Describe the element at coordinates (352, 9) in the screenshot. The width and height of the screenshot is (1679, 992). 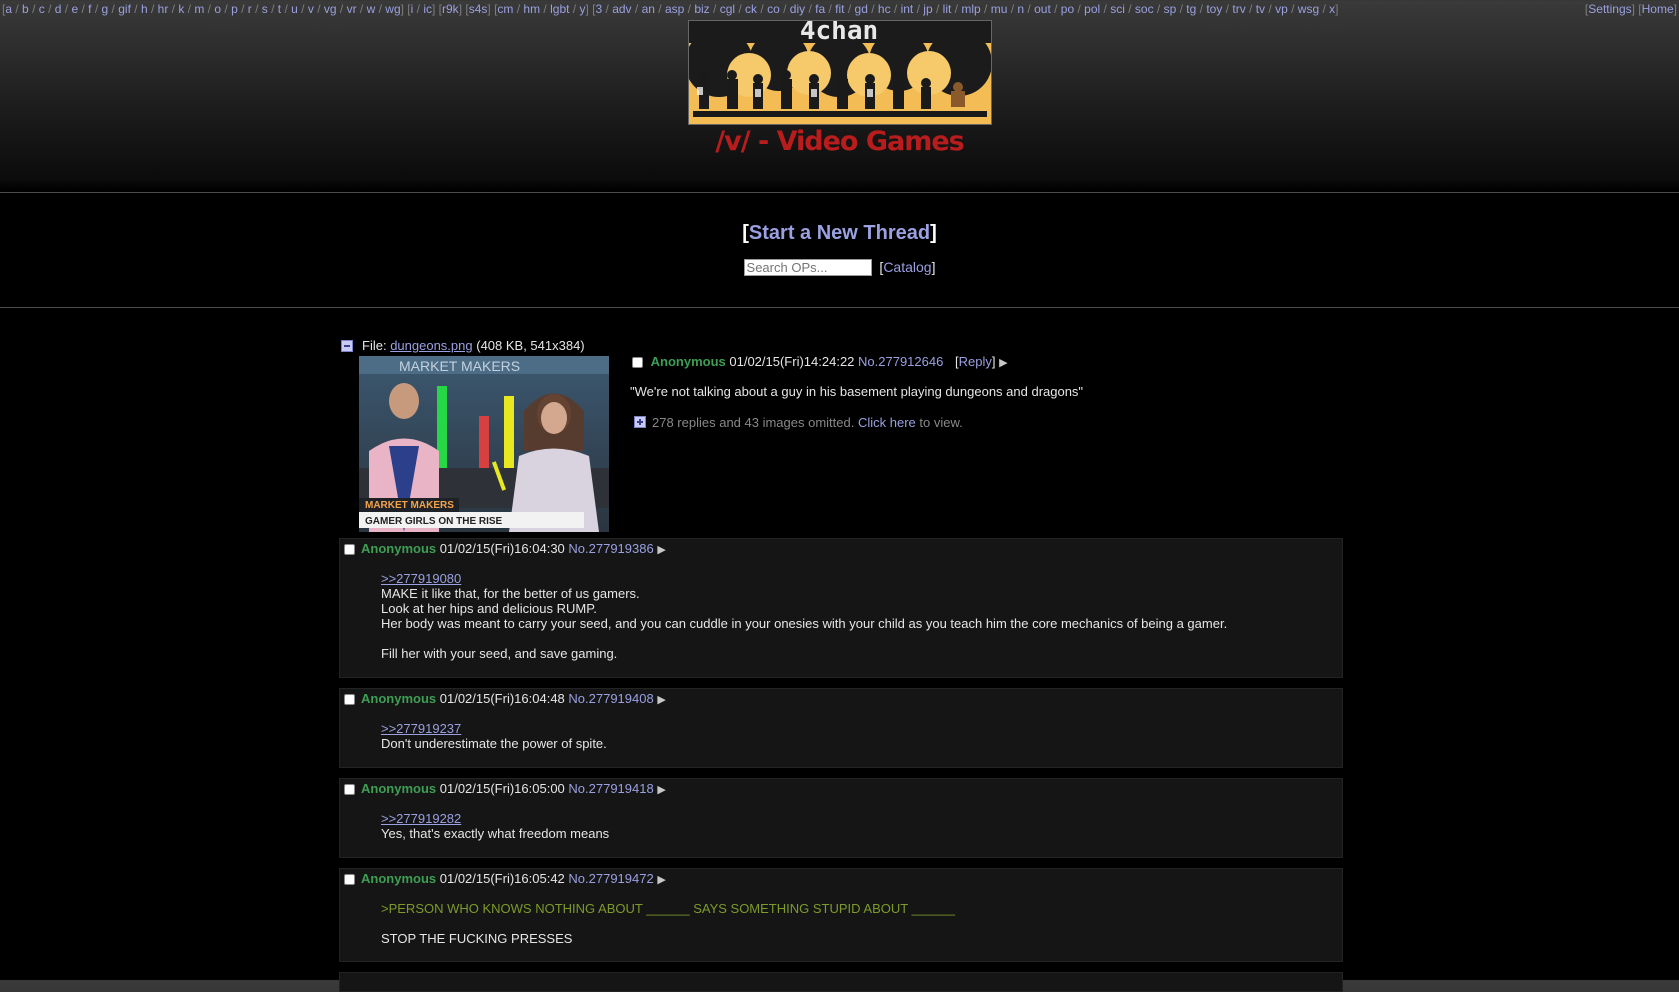
I see `board-link-vr: vr` at that location.